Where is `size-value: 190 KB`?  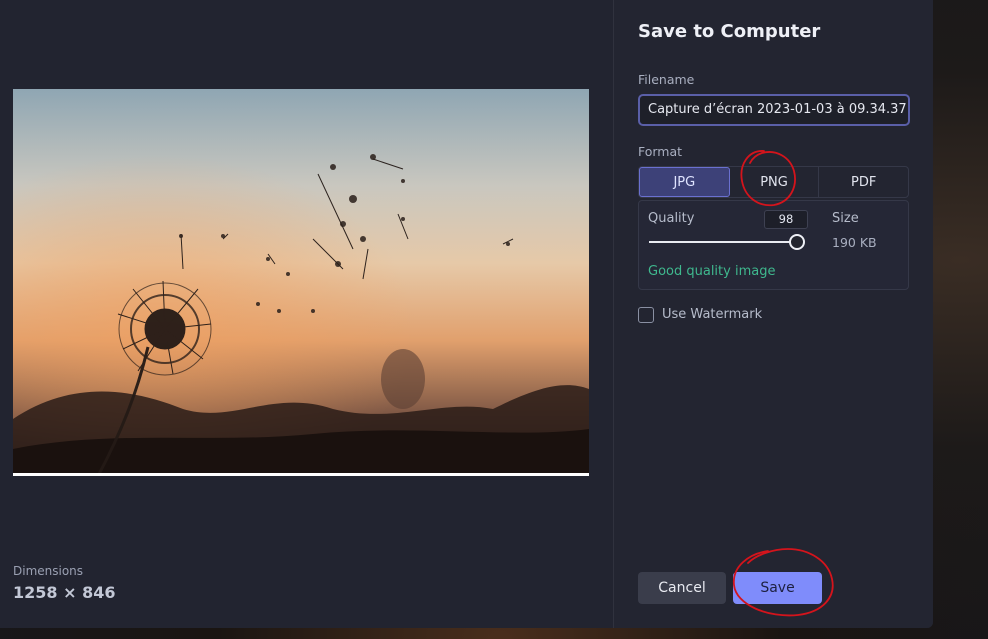 size-value: 190 KB is located at coordinates (854, 242).